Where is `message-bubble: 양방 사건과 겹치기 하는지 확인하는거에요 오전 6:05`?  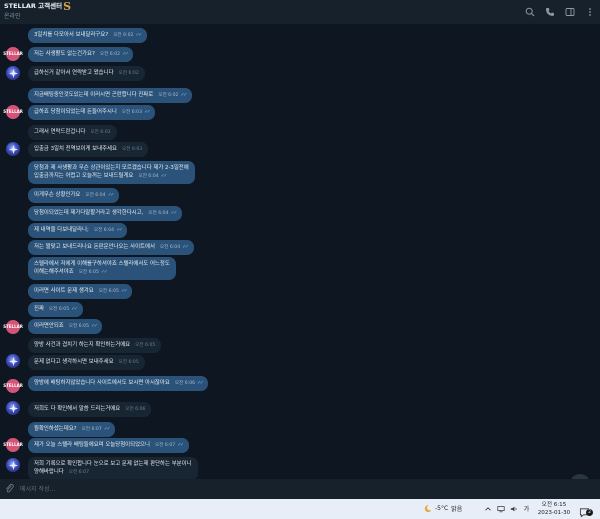 message-bubble: 양방 사건과 겹치기 하는지 확인하는거에요 오전 6:05 is located at coordinates (95, 345).